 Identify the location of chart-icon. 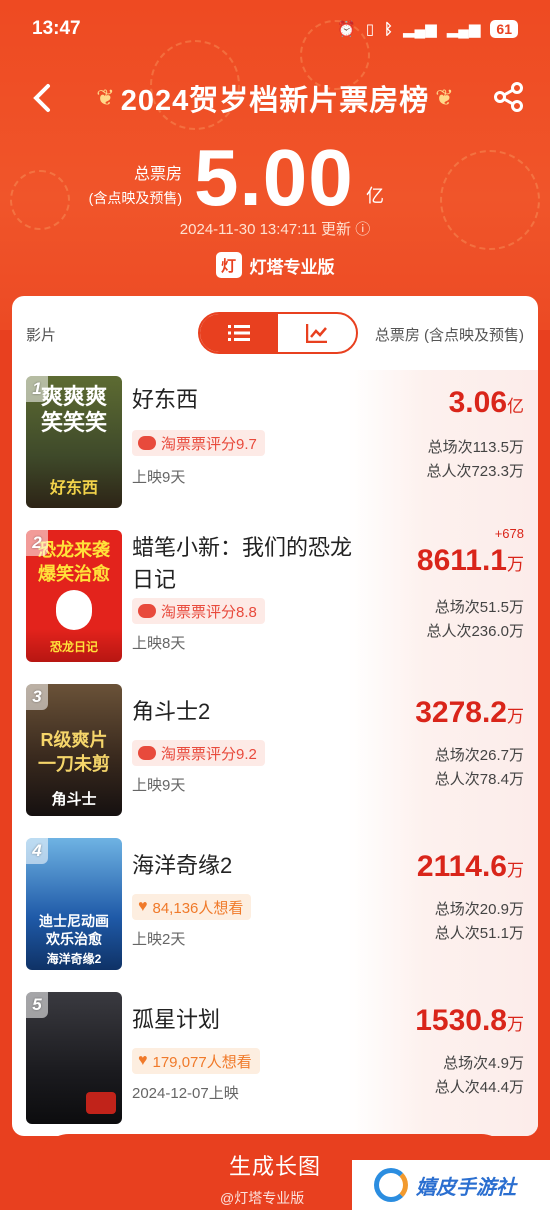
(316, 333).